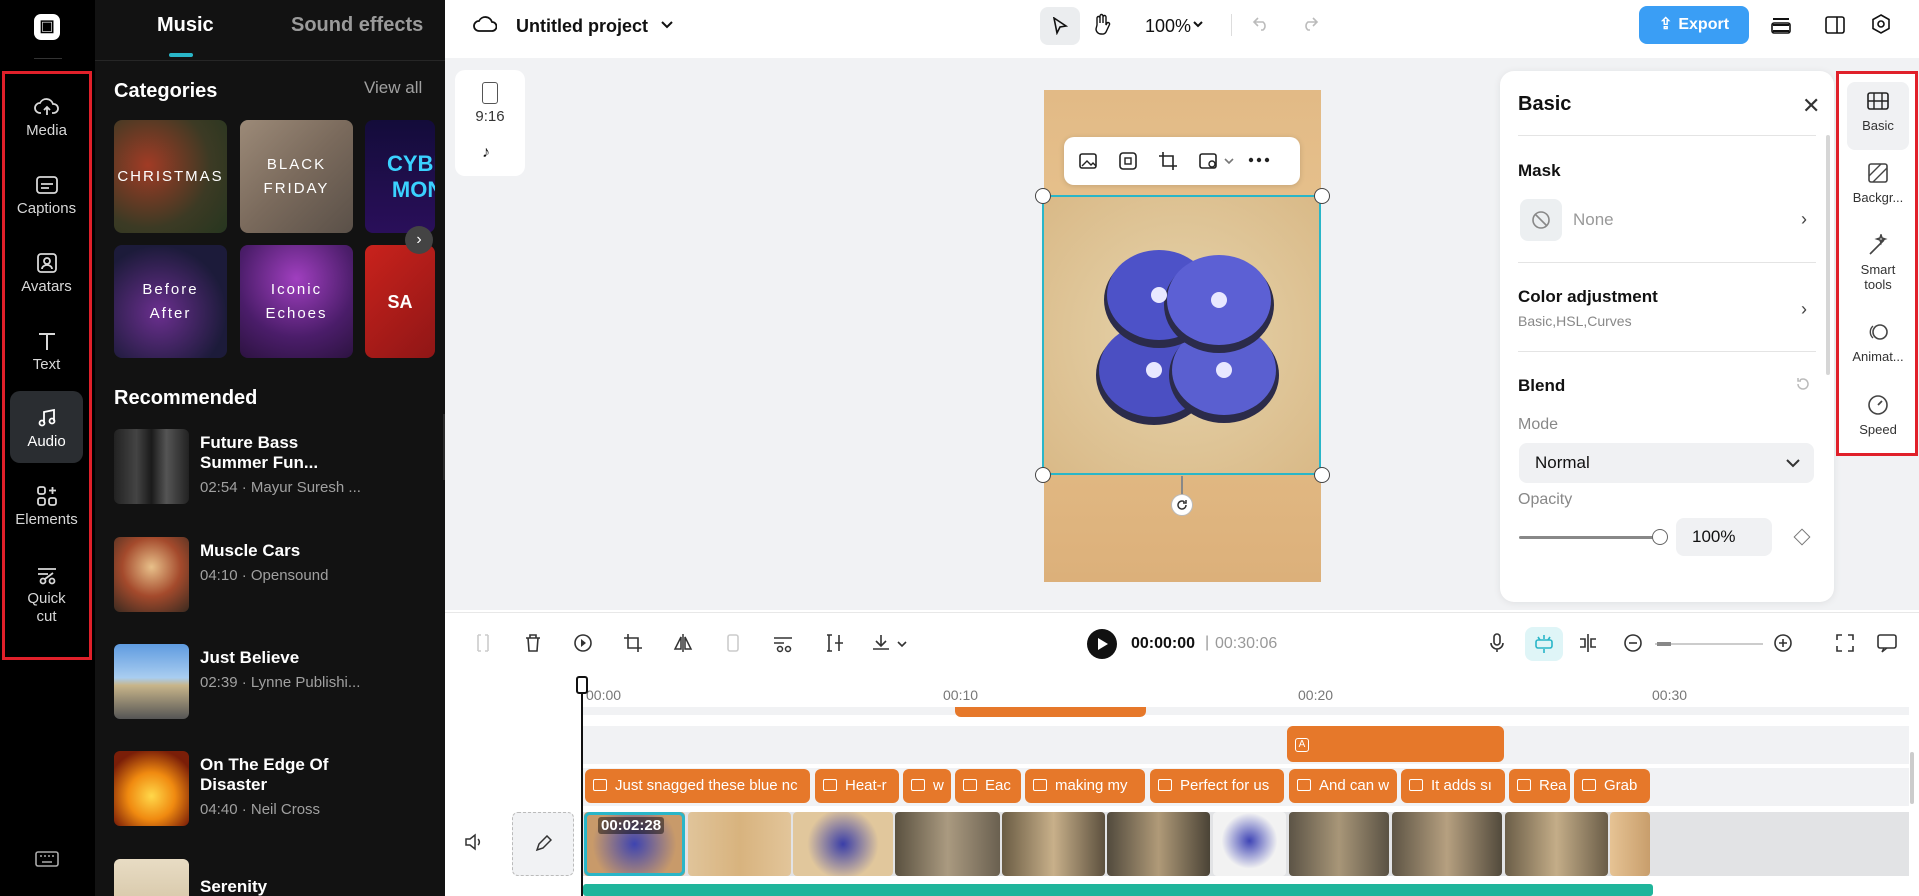 Image resolution: width=1919 pixels, height=896 pixels. I want to click on caption-clip: Grab, so click(1612, 786).